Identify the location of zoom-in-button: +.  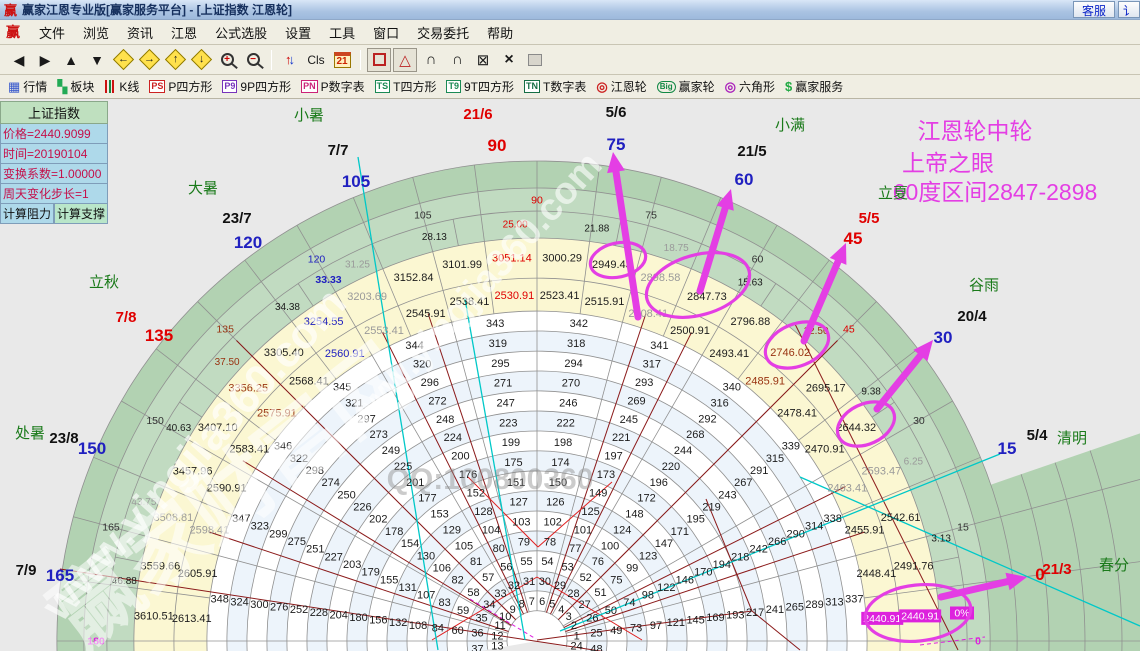
(227, 60).